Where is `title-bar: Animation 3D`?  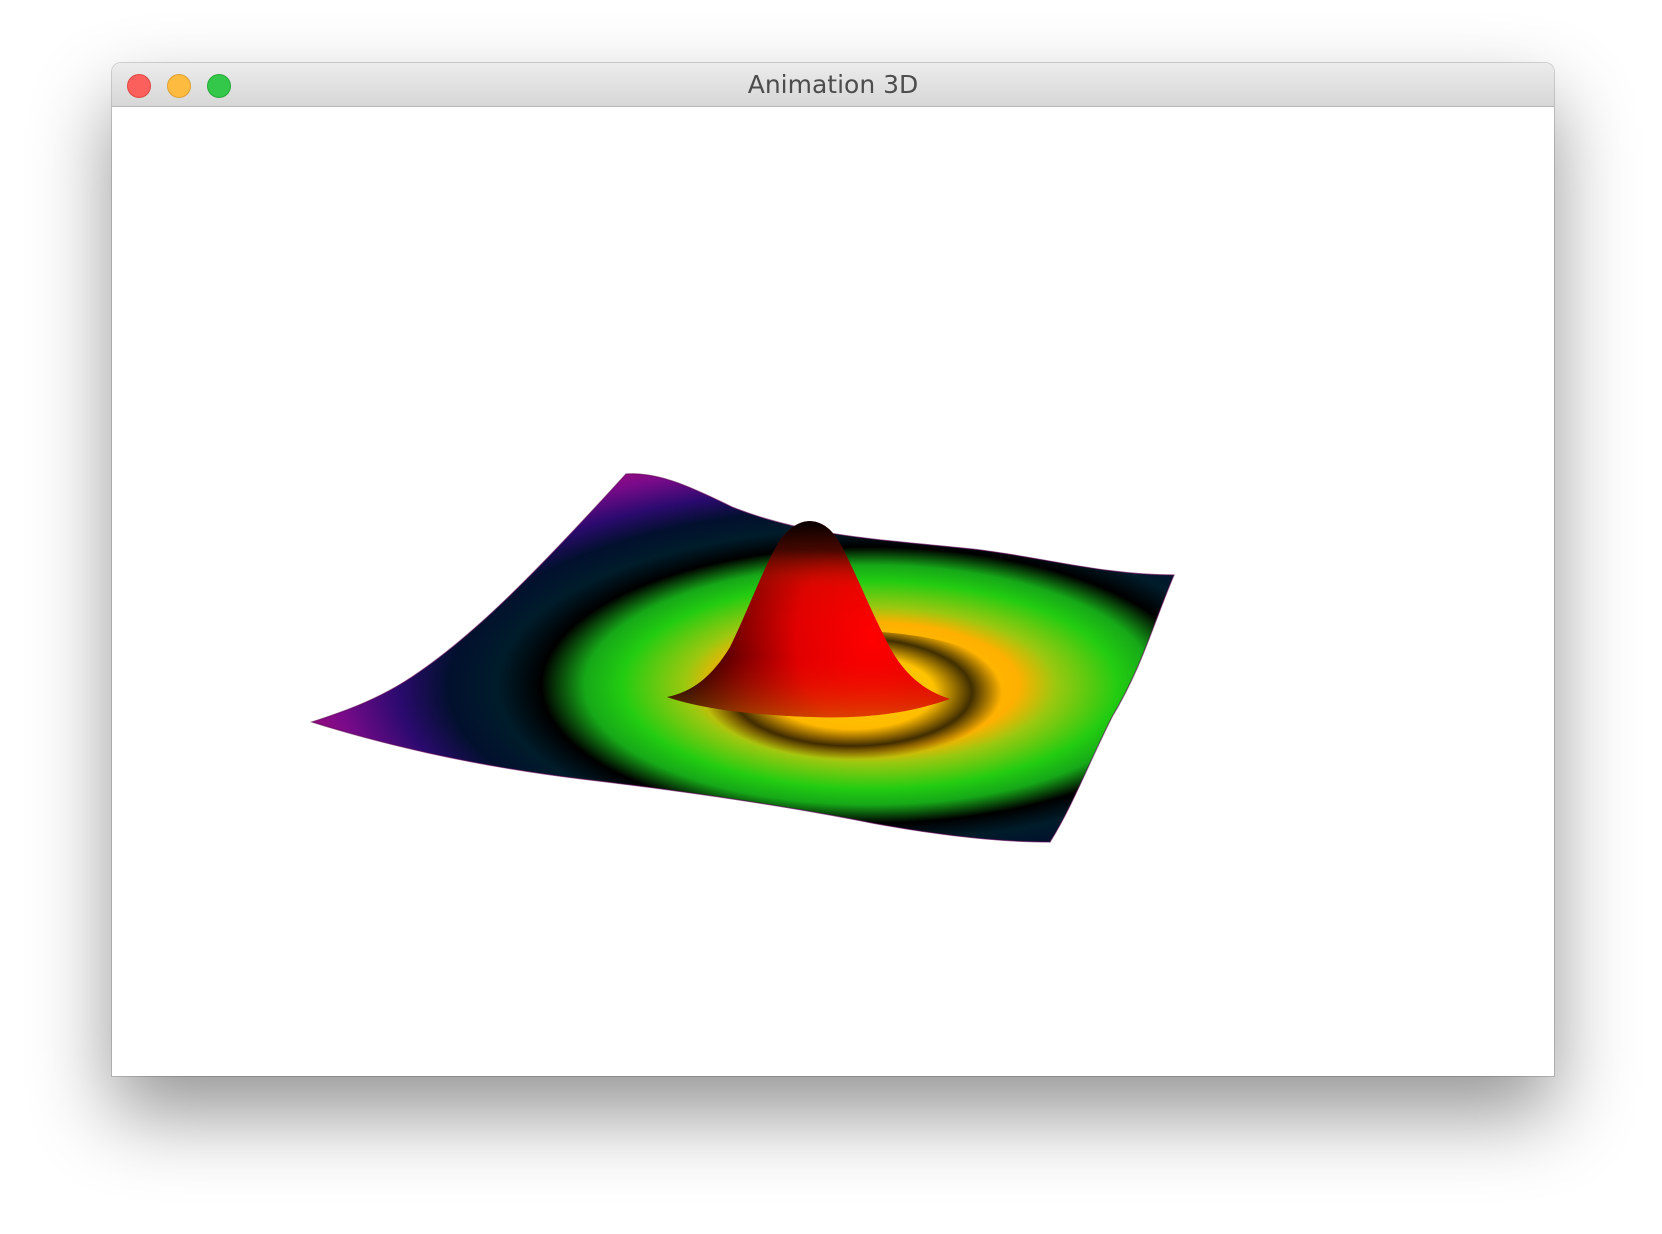 title-bar: Animation 3D is located at coordinates (833, 85).